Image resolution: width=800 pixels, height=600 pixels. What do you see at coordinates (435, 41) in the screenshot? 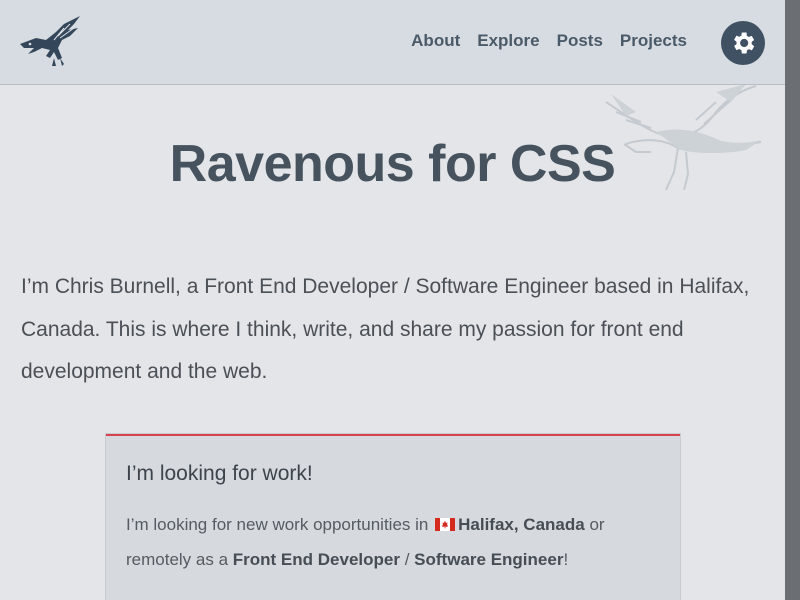
I see `nav-link-about: About` at bounding box center [435, 41].